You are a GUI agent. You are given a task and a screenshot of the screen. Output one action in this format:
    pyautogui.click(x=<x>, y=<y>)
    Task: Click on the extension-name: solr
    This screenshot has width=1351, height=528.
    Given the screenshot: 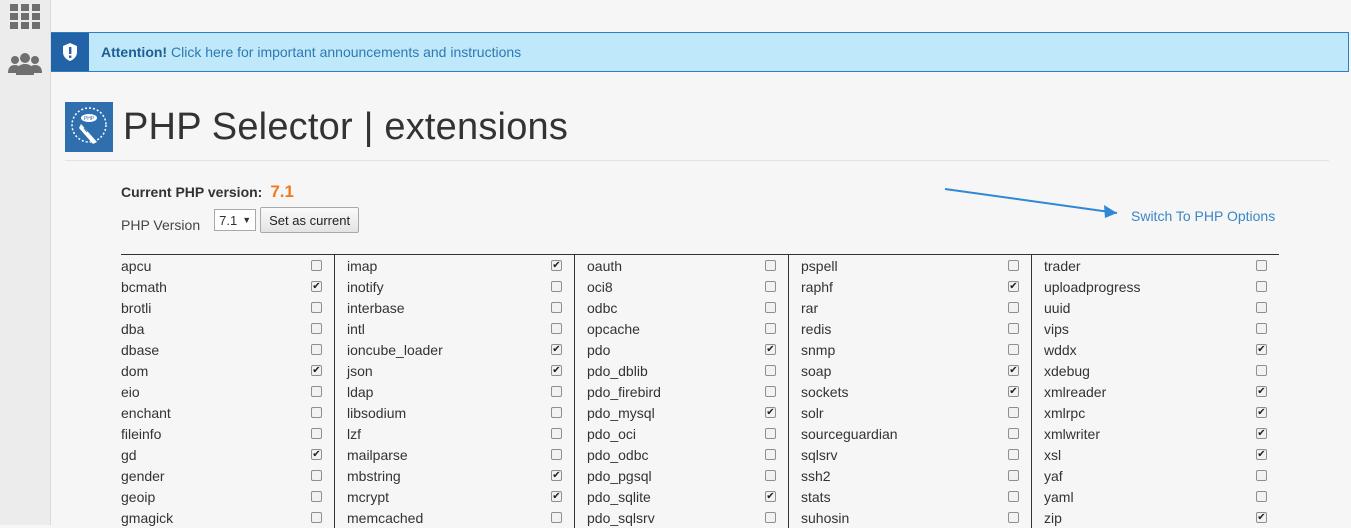 What is the action you would take?
    pyautogui.click(x=812, y=412)
    